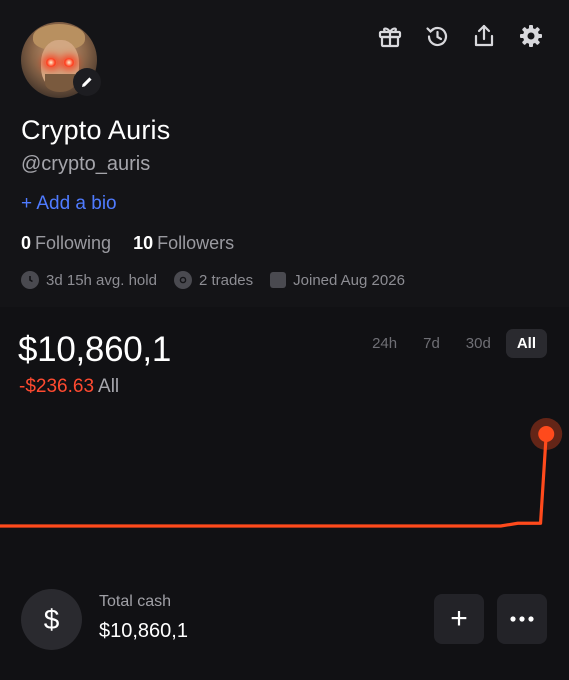 This screenshot has width=569, height=680. I want to click on avatar-beard, so click(60, 83).